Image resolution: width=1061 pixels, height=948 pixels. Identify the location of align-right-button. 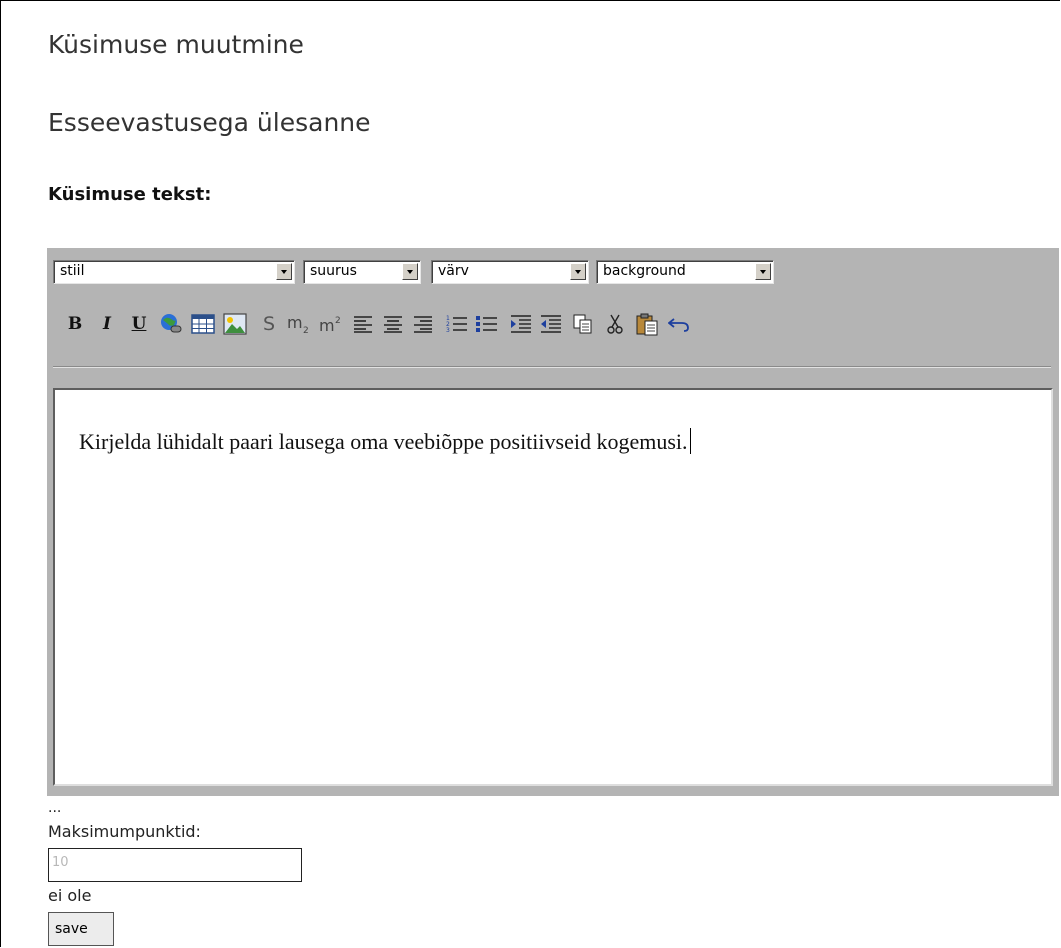
(423, 324).